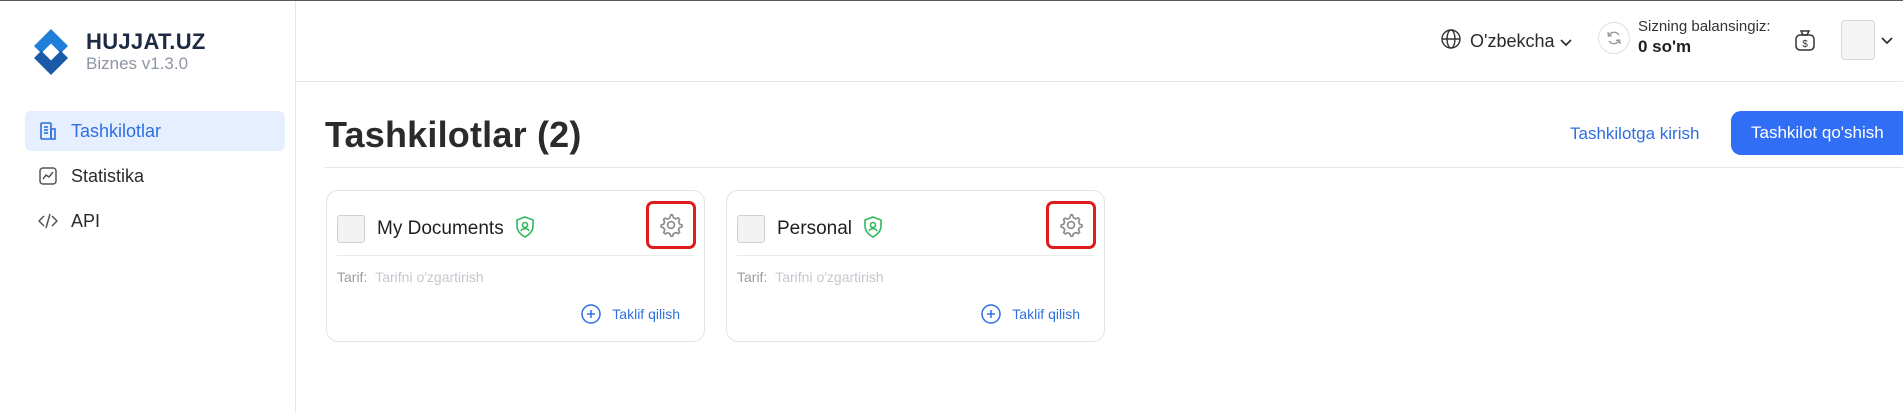 The image size is (1903, 412). Describe the element at coordinates (155, 221) in the screenshot. I see `sidebar-item-api: API` at that location.